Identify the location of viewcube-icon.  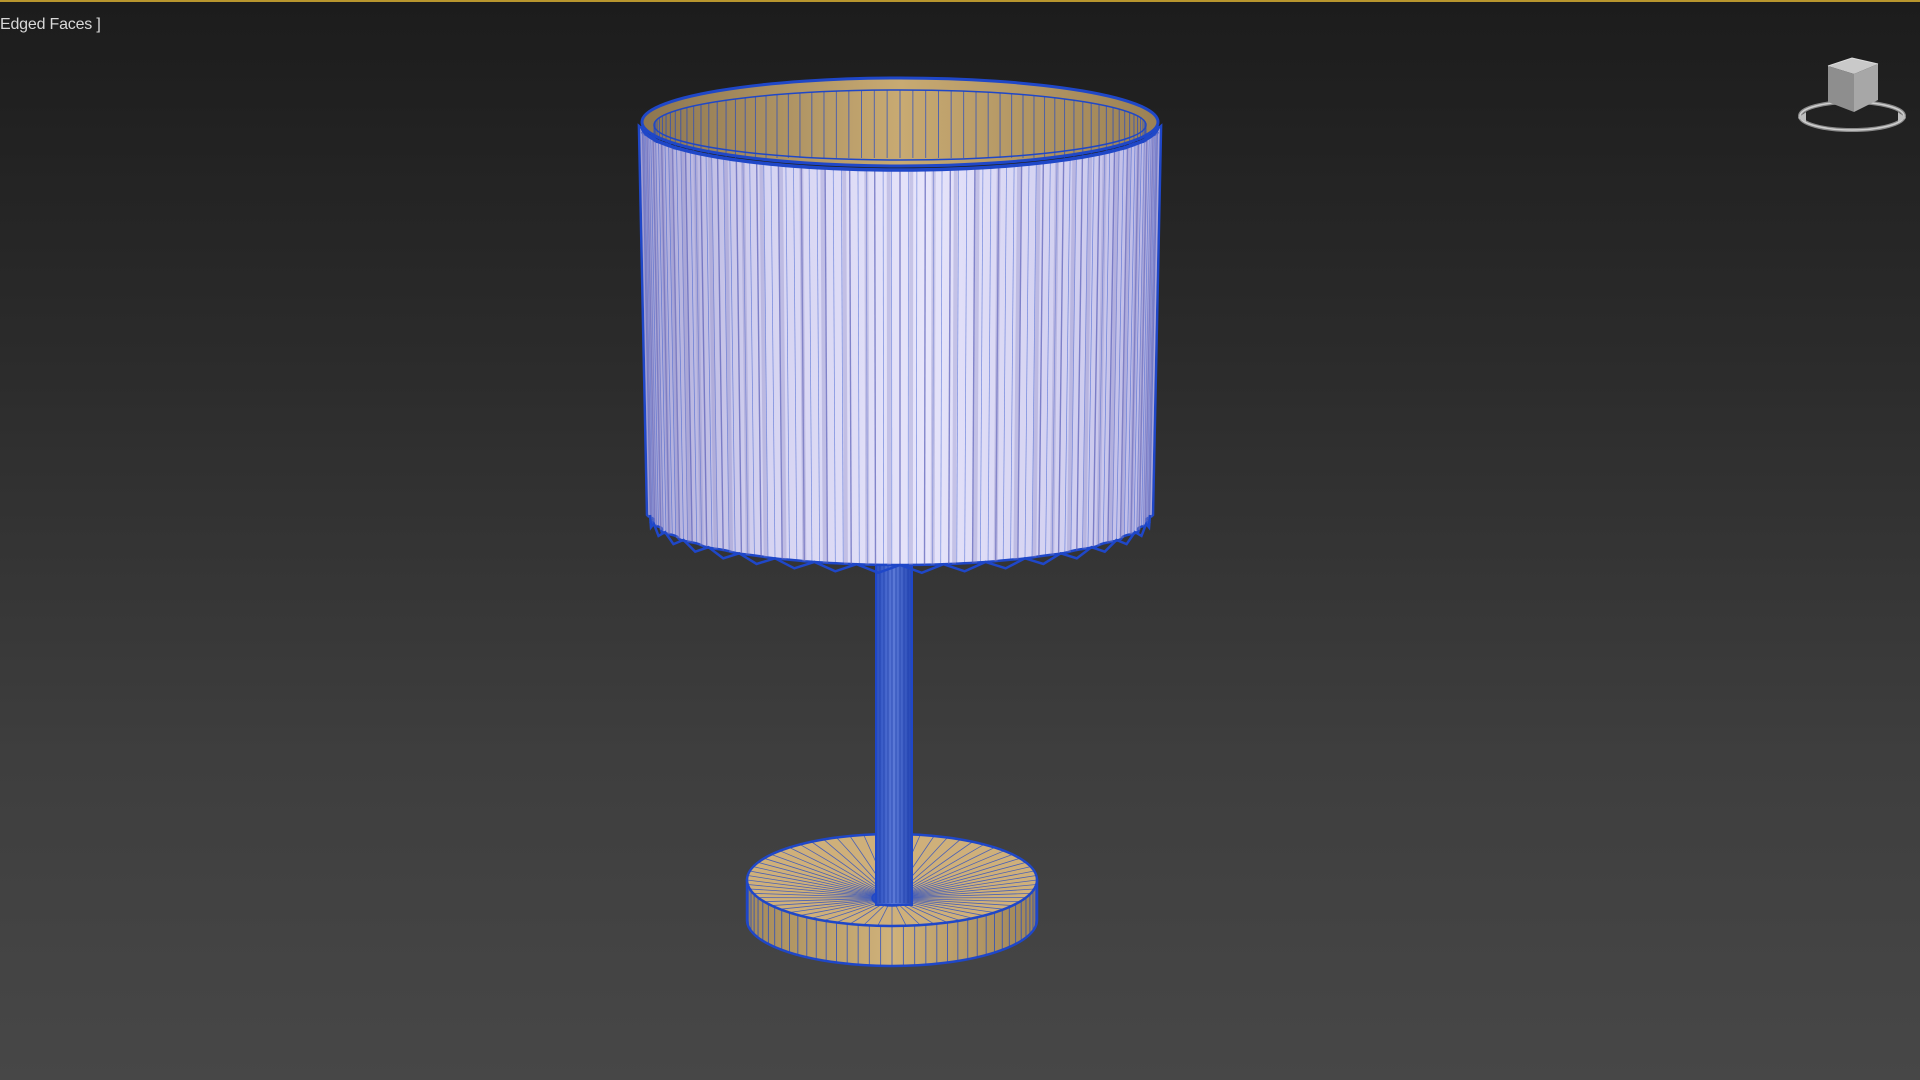
(1852, 99).